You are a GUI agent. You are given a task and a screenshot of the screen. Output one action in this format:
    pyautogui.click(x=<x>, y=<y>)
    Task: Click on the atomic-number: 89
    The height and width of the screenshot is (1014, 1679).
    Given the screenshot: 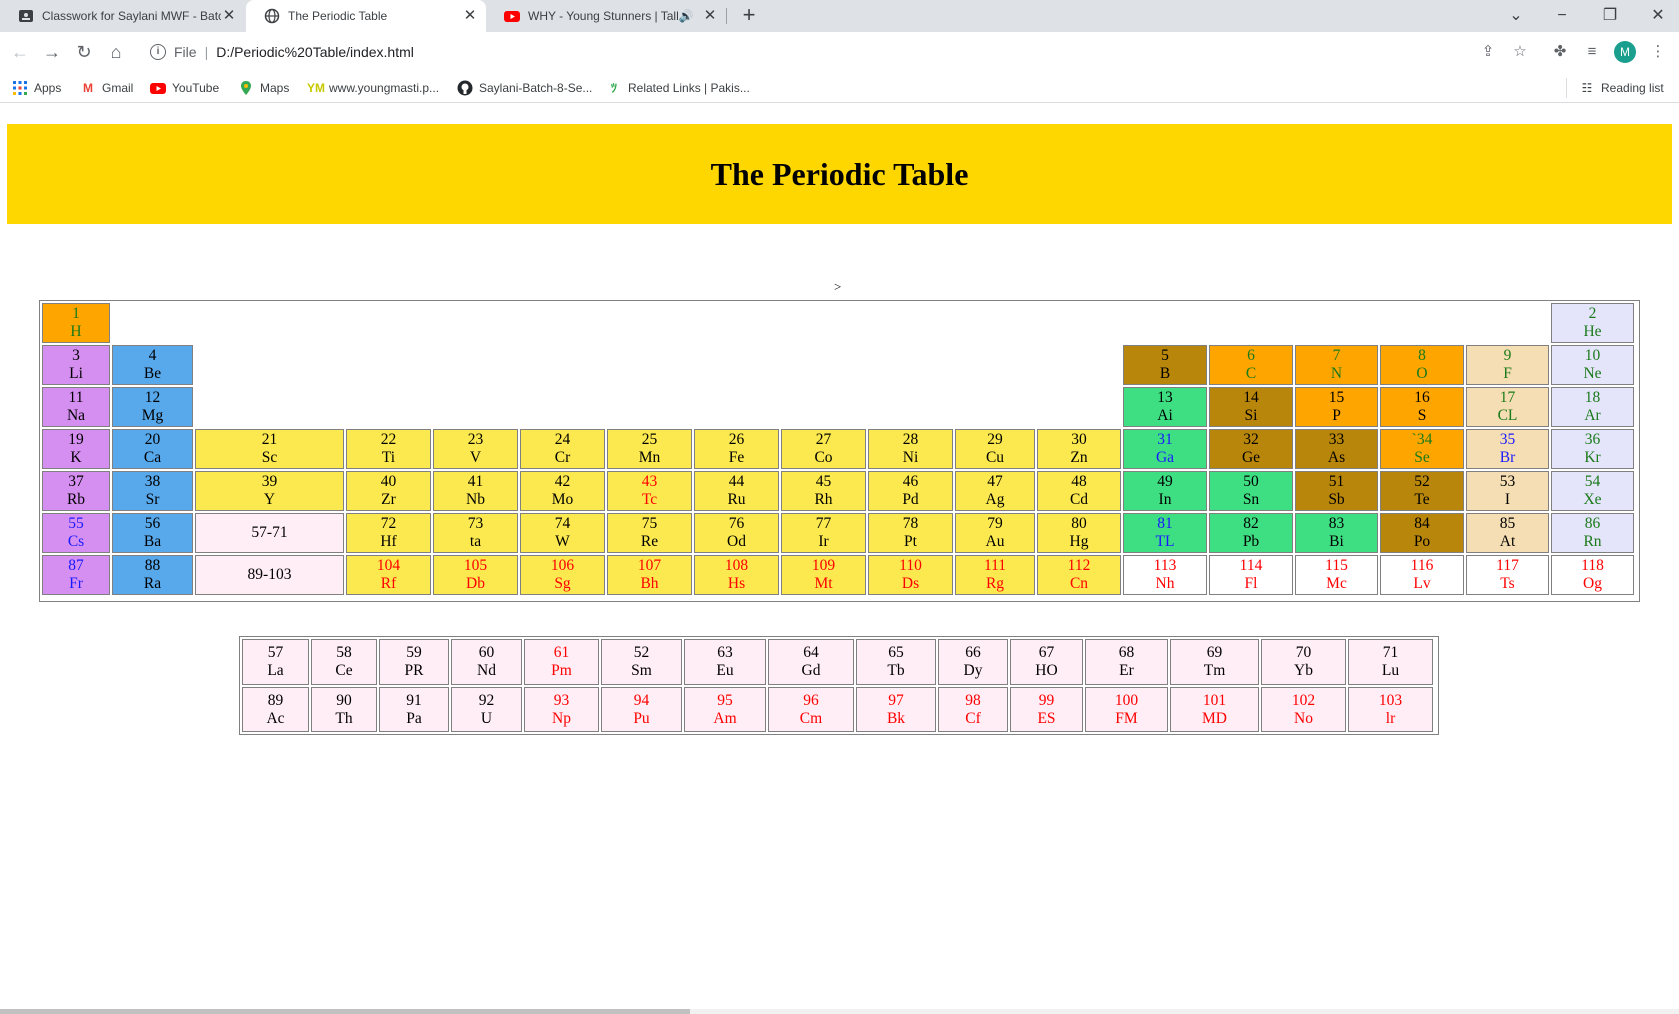 What is the action you would take?
    pyautogui.click(x=275, y=700)
    